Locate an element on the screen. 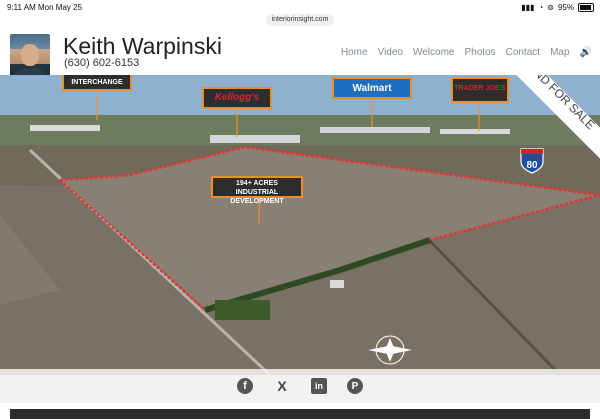 Image resolution: width=600 pixels, height=419 pixels. nav-photos: Photos is located at coordinates (479, 52).